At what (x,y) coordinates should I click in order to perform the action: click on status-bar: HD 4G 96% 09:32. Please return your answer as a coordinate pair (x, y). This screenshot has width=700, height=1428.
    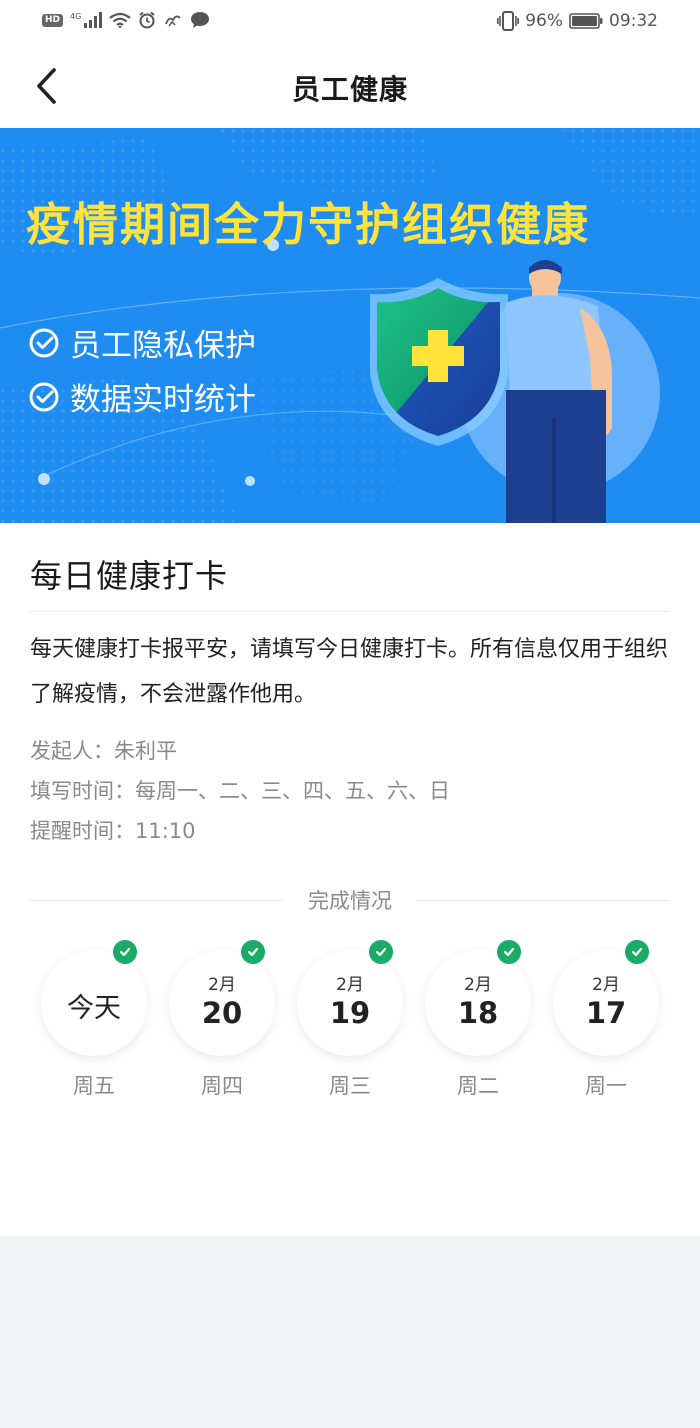
    Looking at the image, I should click on (350, 23).